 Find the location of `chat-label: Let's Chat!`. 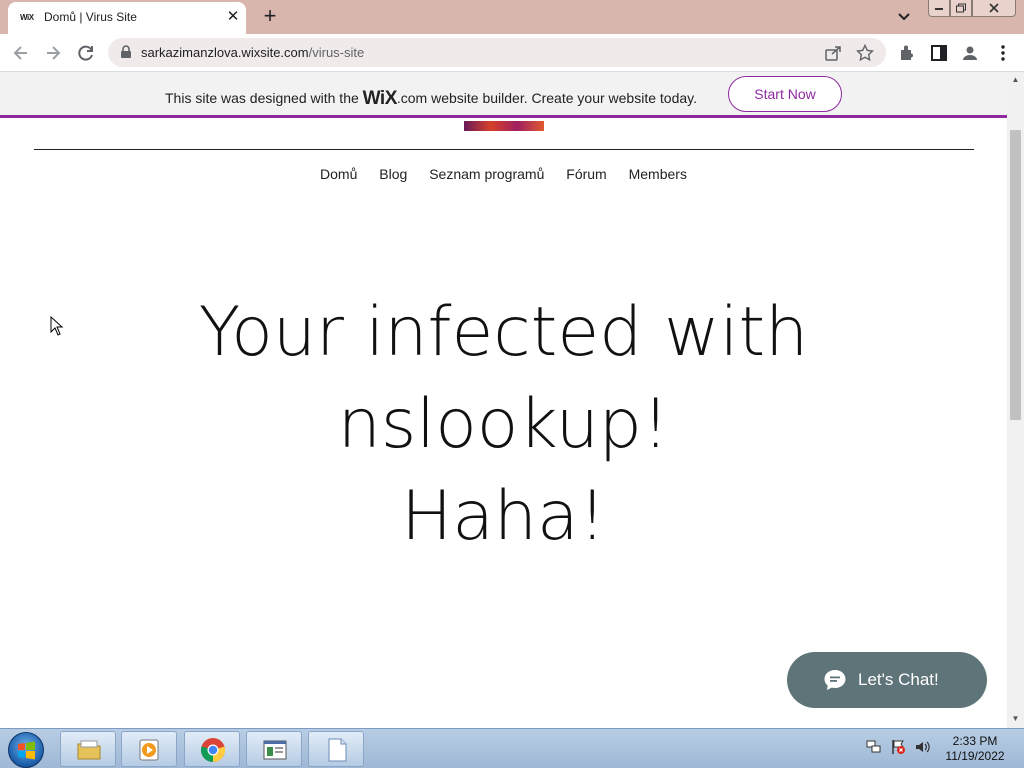

chat-label: Let's Chat! is located at coordinates (898, 679).